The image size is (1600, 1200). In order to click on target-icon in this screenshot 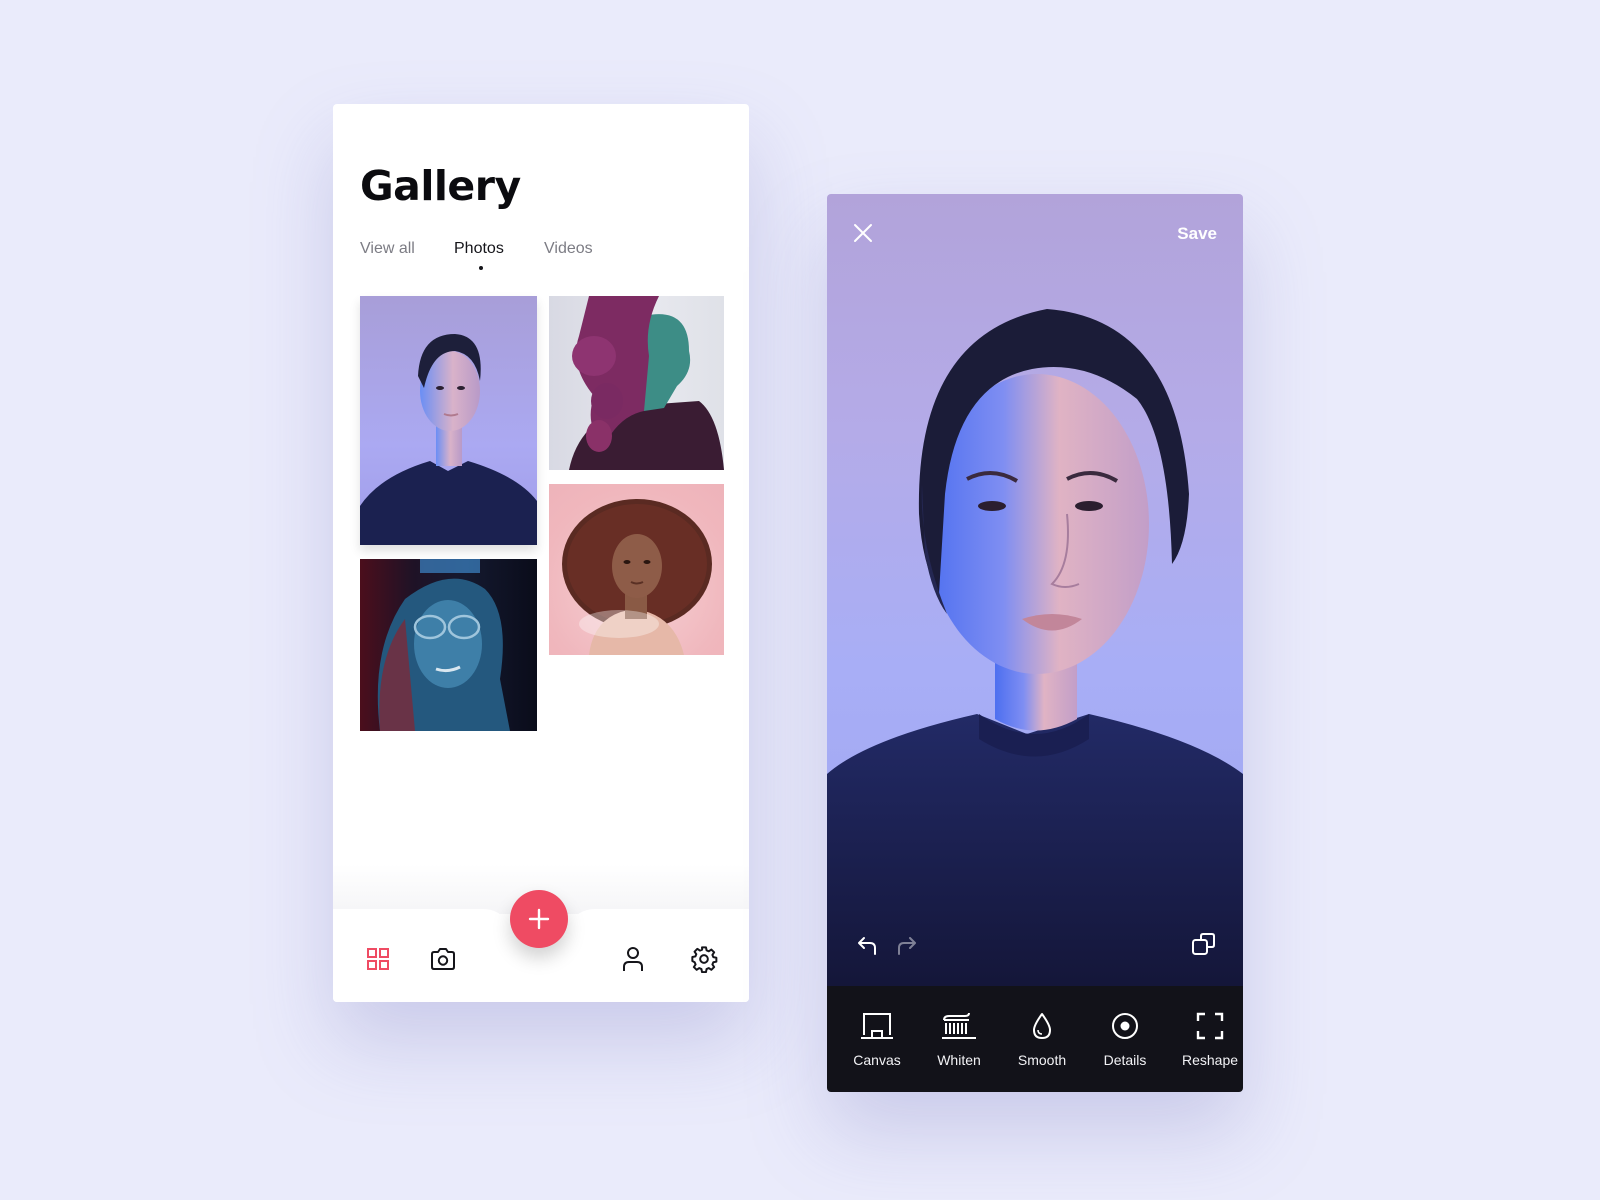, I will do `click(1125, 1026)`.